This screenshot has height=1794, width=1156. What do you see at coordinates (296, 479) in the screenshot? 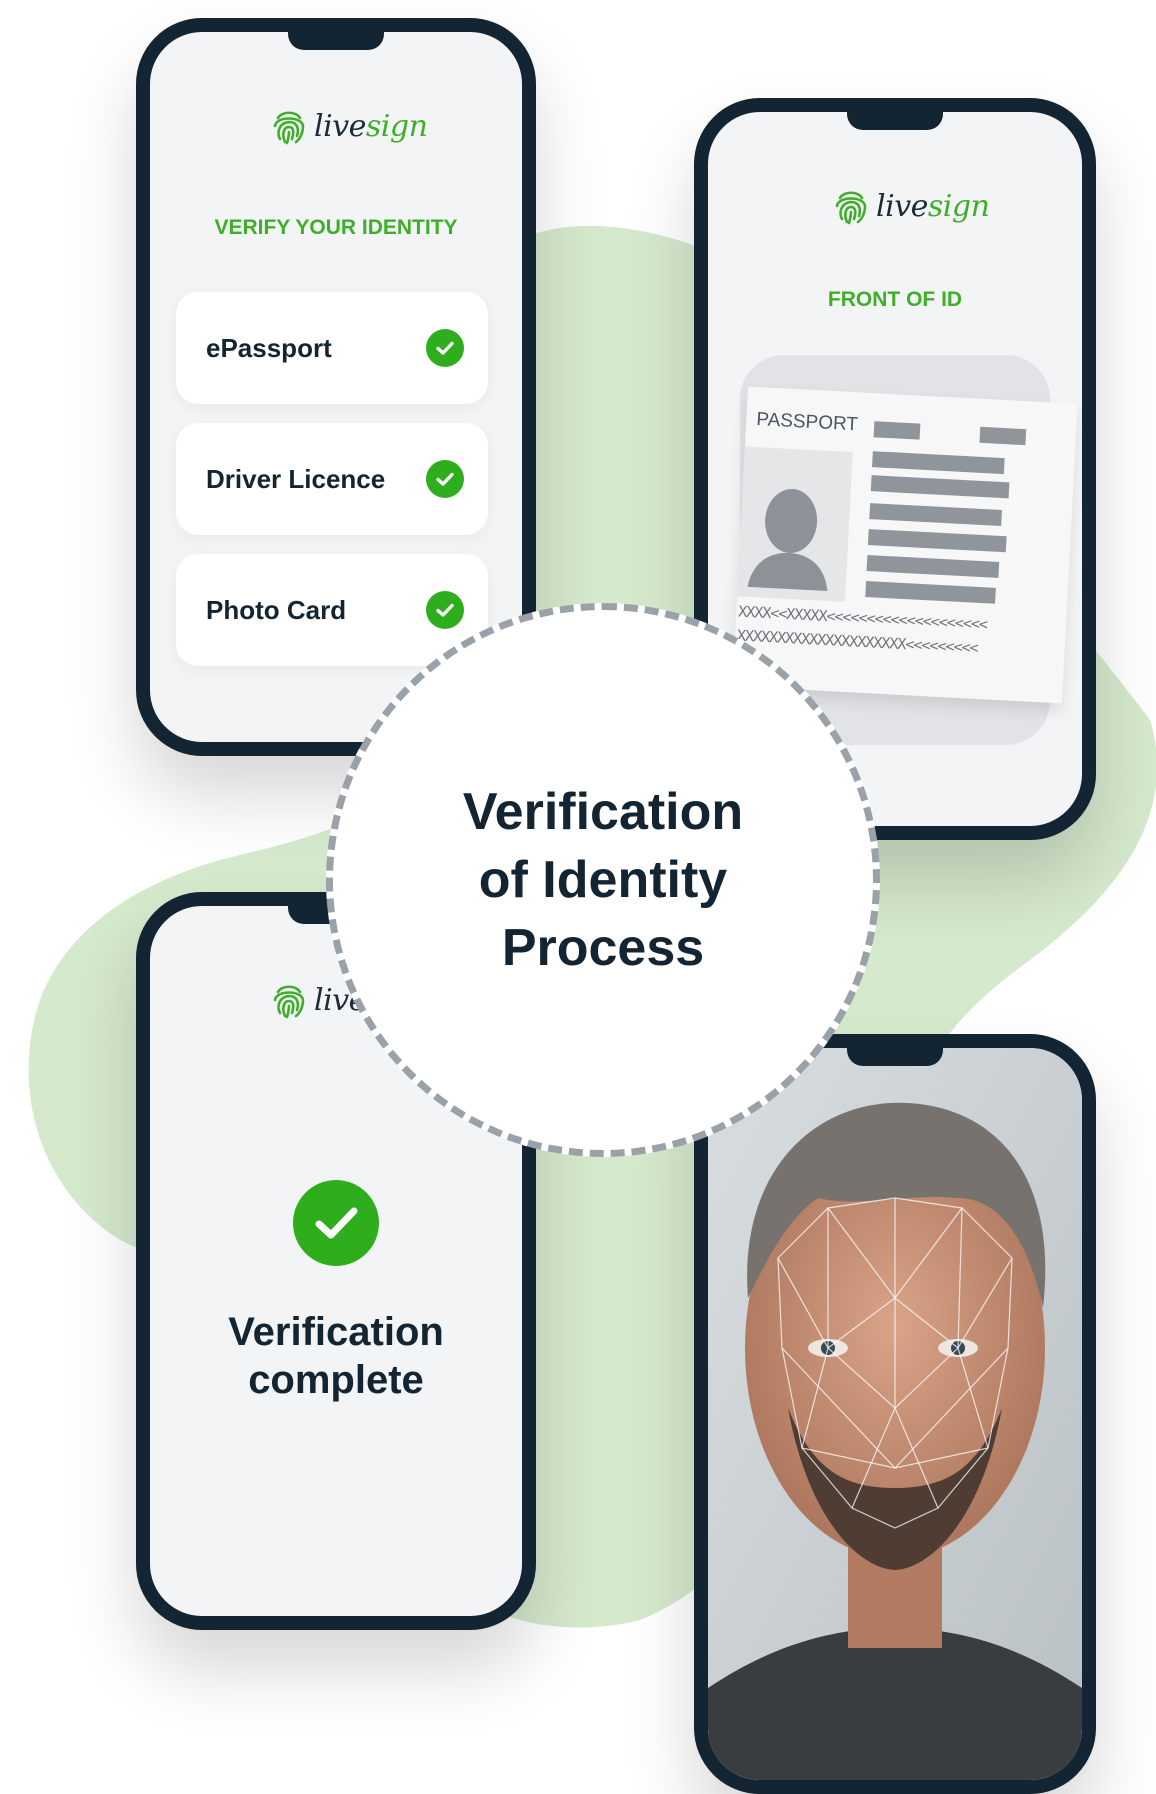
I see `option-label: Driver Licence` at bounding box center [296, 479].